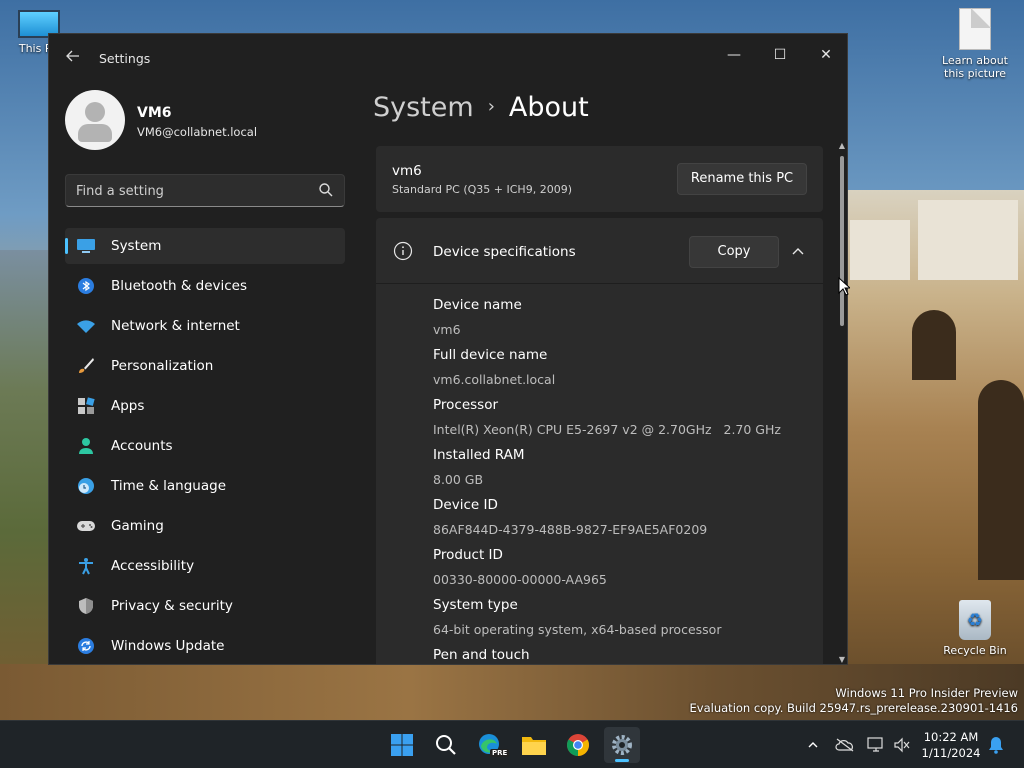 This screenshot has height=768, width=1024. Describe the element at coordinates (191, 191) in the screenshot. I see `search-input` at that location.